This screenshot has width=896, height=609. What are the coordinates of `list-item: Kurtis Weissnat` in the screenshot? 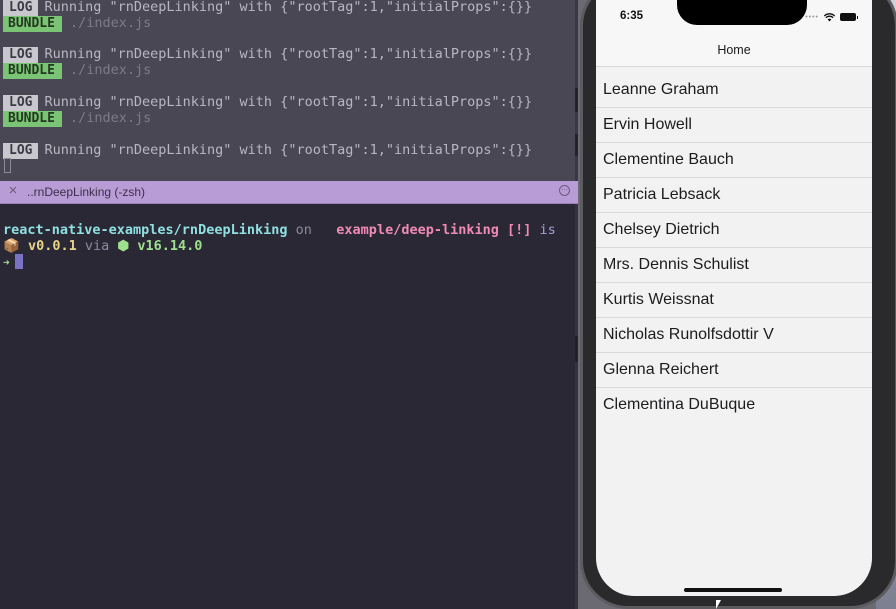 It's located at (734, 300).